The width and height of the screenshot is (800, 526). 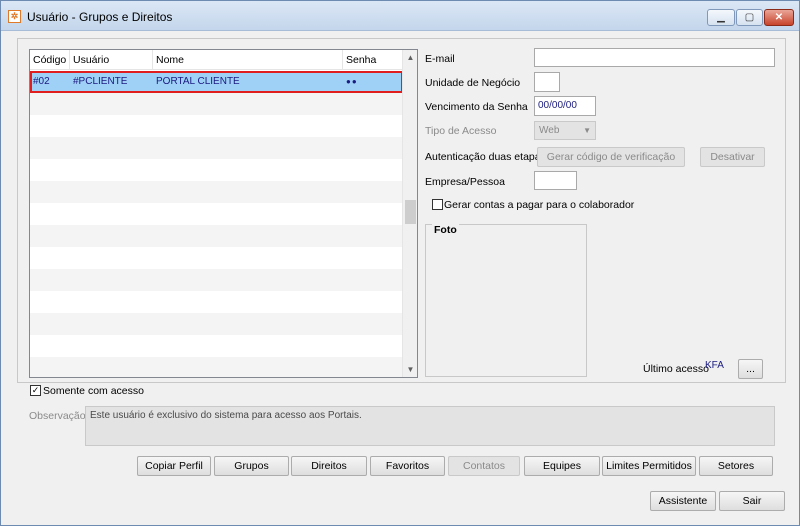 What do you see at coordinates (174, 466) in the screenshot?
I see `copiar-perfil-button: Copiar Perfil` at bounding box center [174, 466].